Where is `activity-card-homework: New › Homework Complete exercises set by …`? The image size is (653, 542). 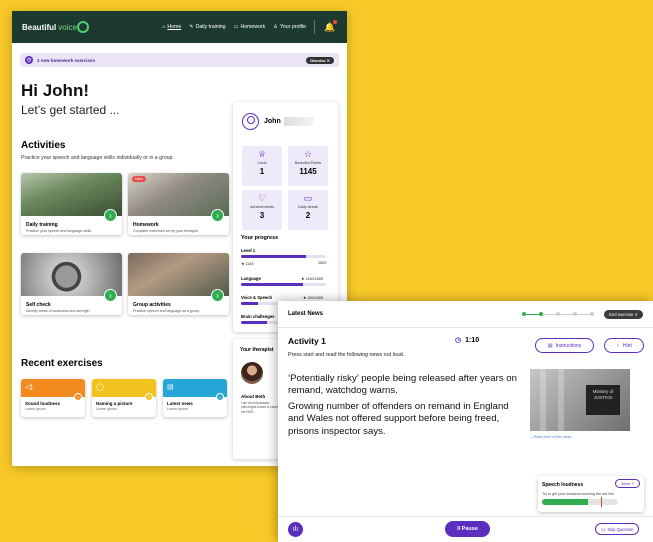
activity-card-homework: New › Homework Complete exercises set by … is located at coordinates (178, 204).